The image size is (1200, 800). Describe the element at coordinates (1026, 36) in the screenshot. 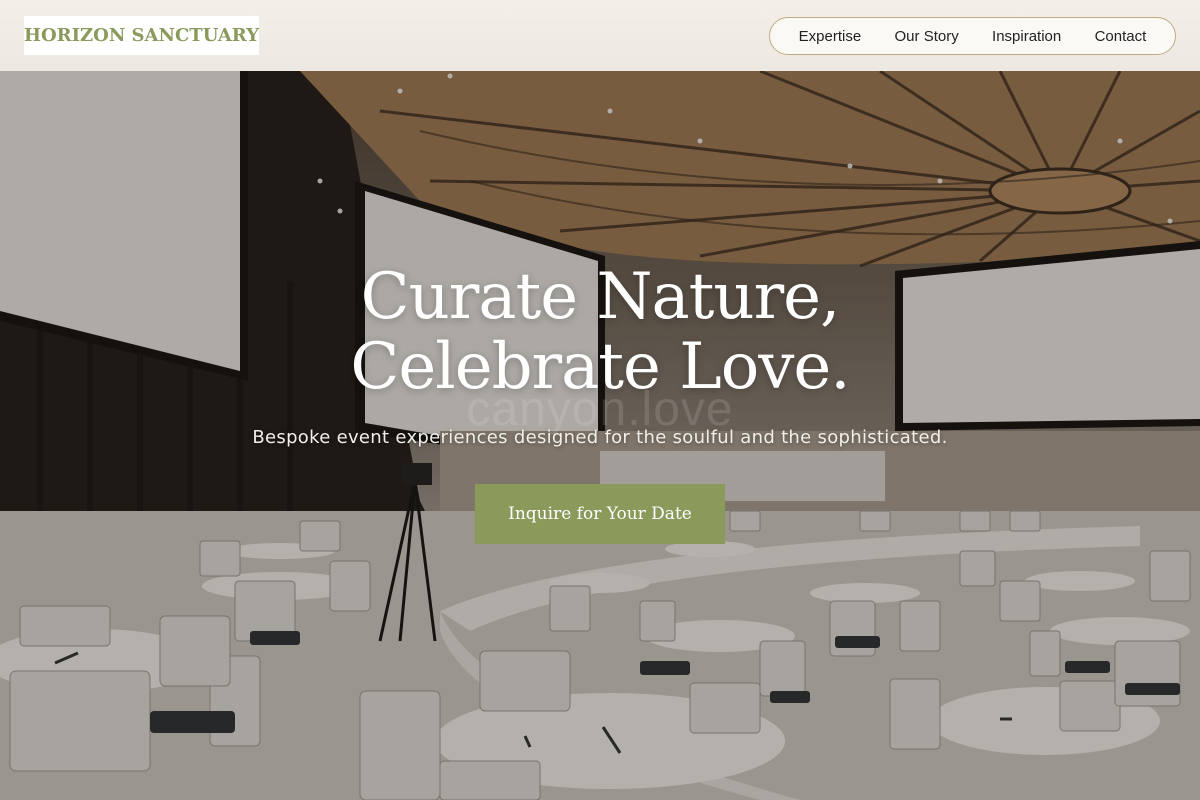

I see `nav-link-inspiration: Inspiration` at that location.